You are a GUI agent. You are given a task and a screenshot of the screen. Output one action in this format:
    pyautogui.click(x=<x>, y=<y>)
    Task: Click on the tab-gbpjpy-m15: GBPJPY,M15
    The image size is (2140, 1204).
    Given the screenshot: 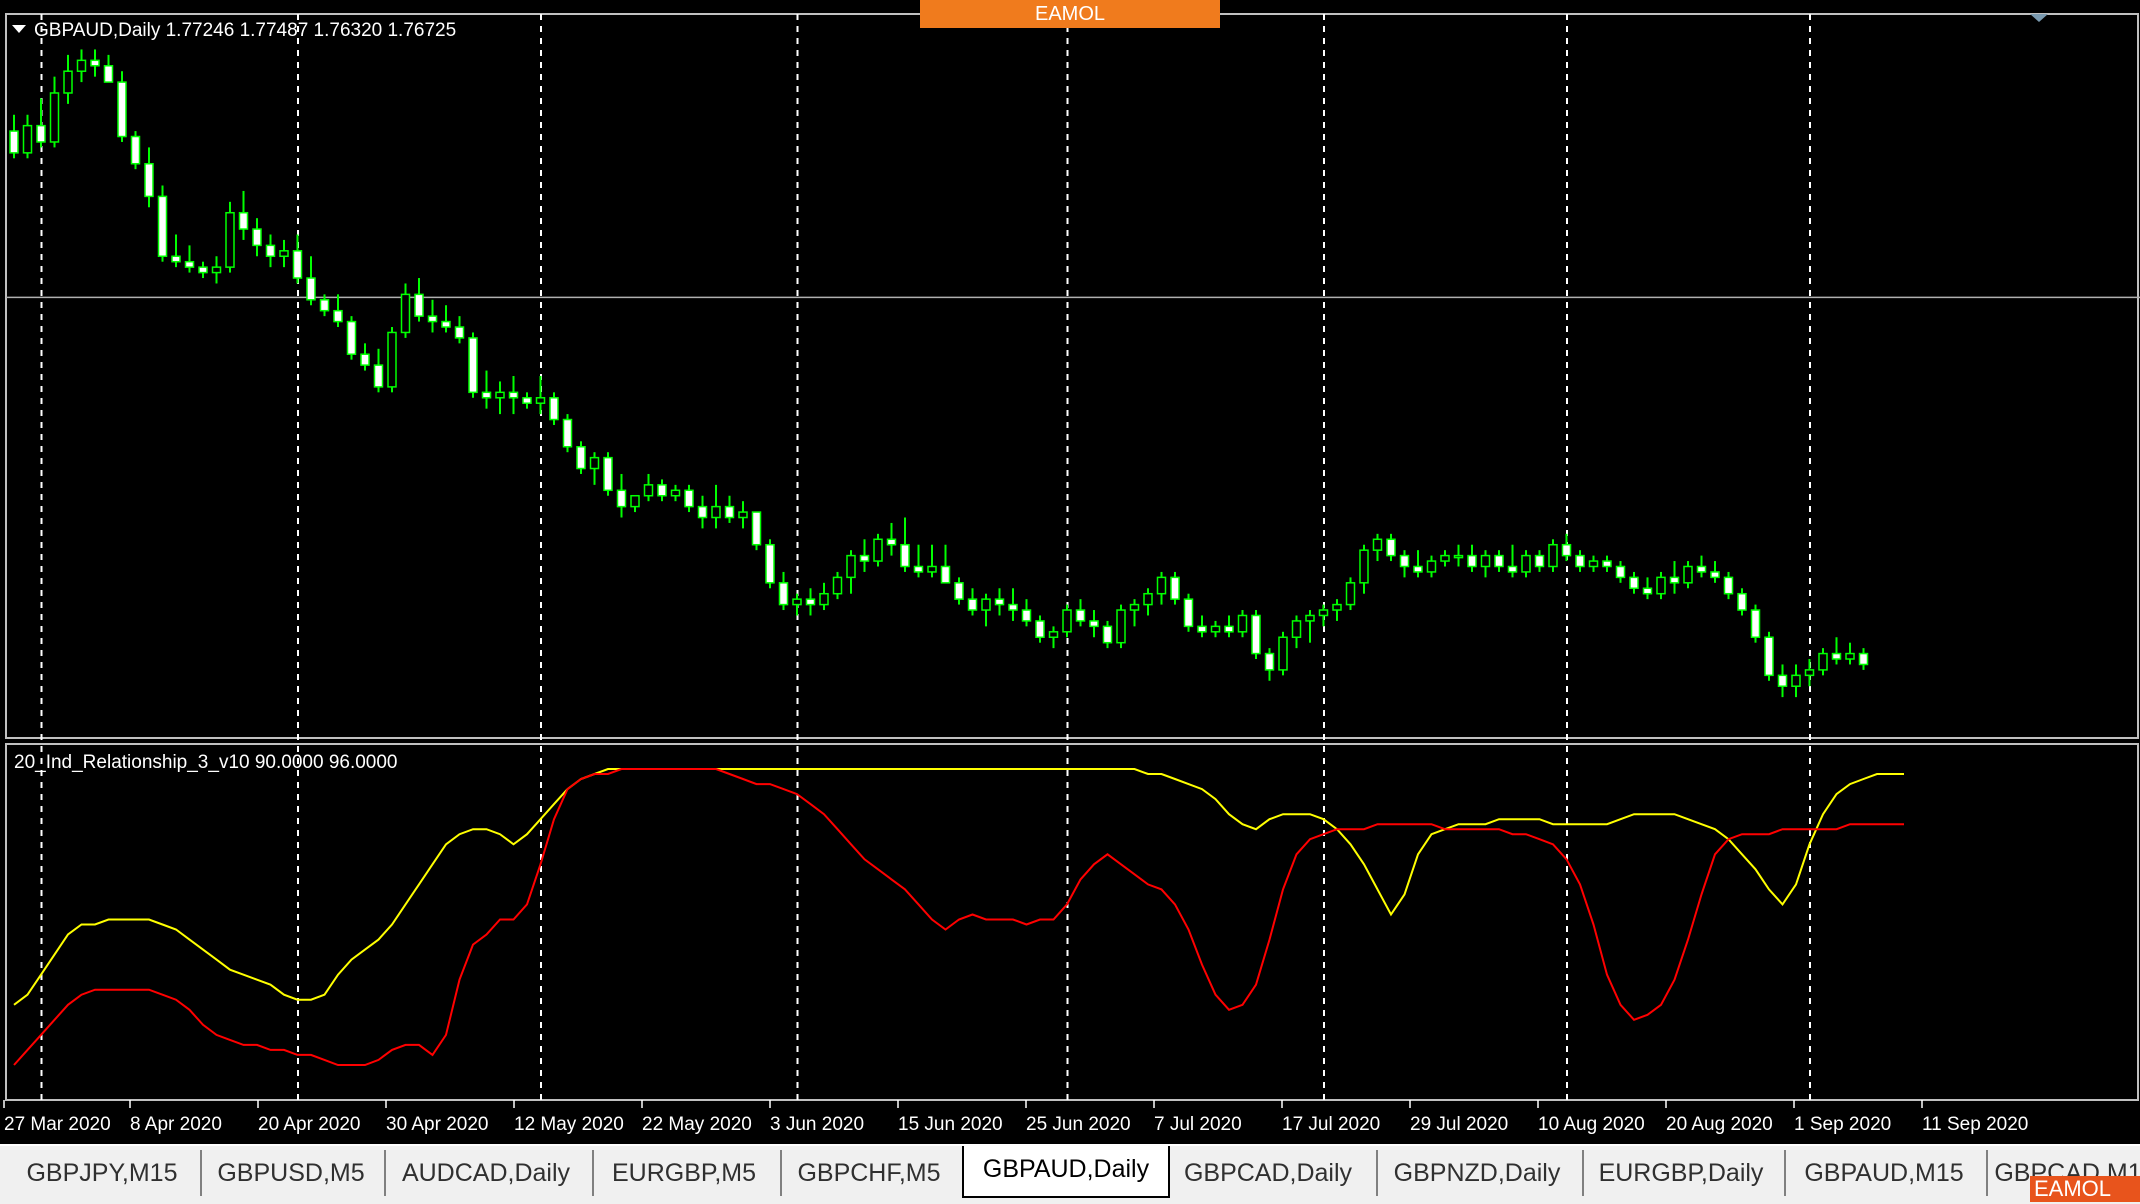 What is the action you would take?
    pyautogui.click(x=102, y=1173)
    